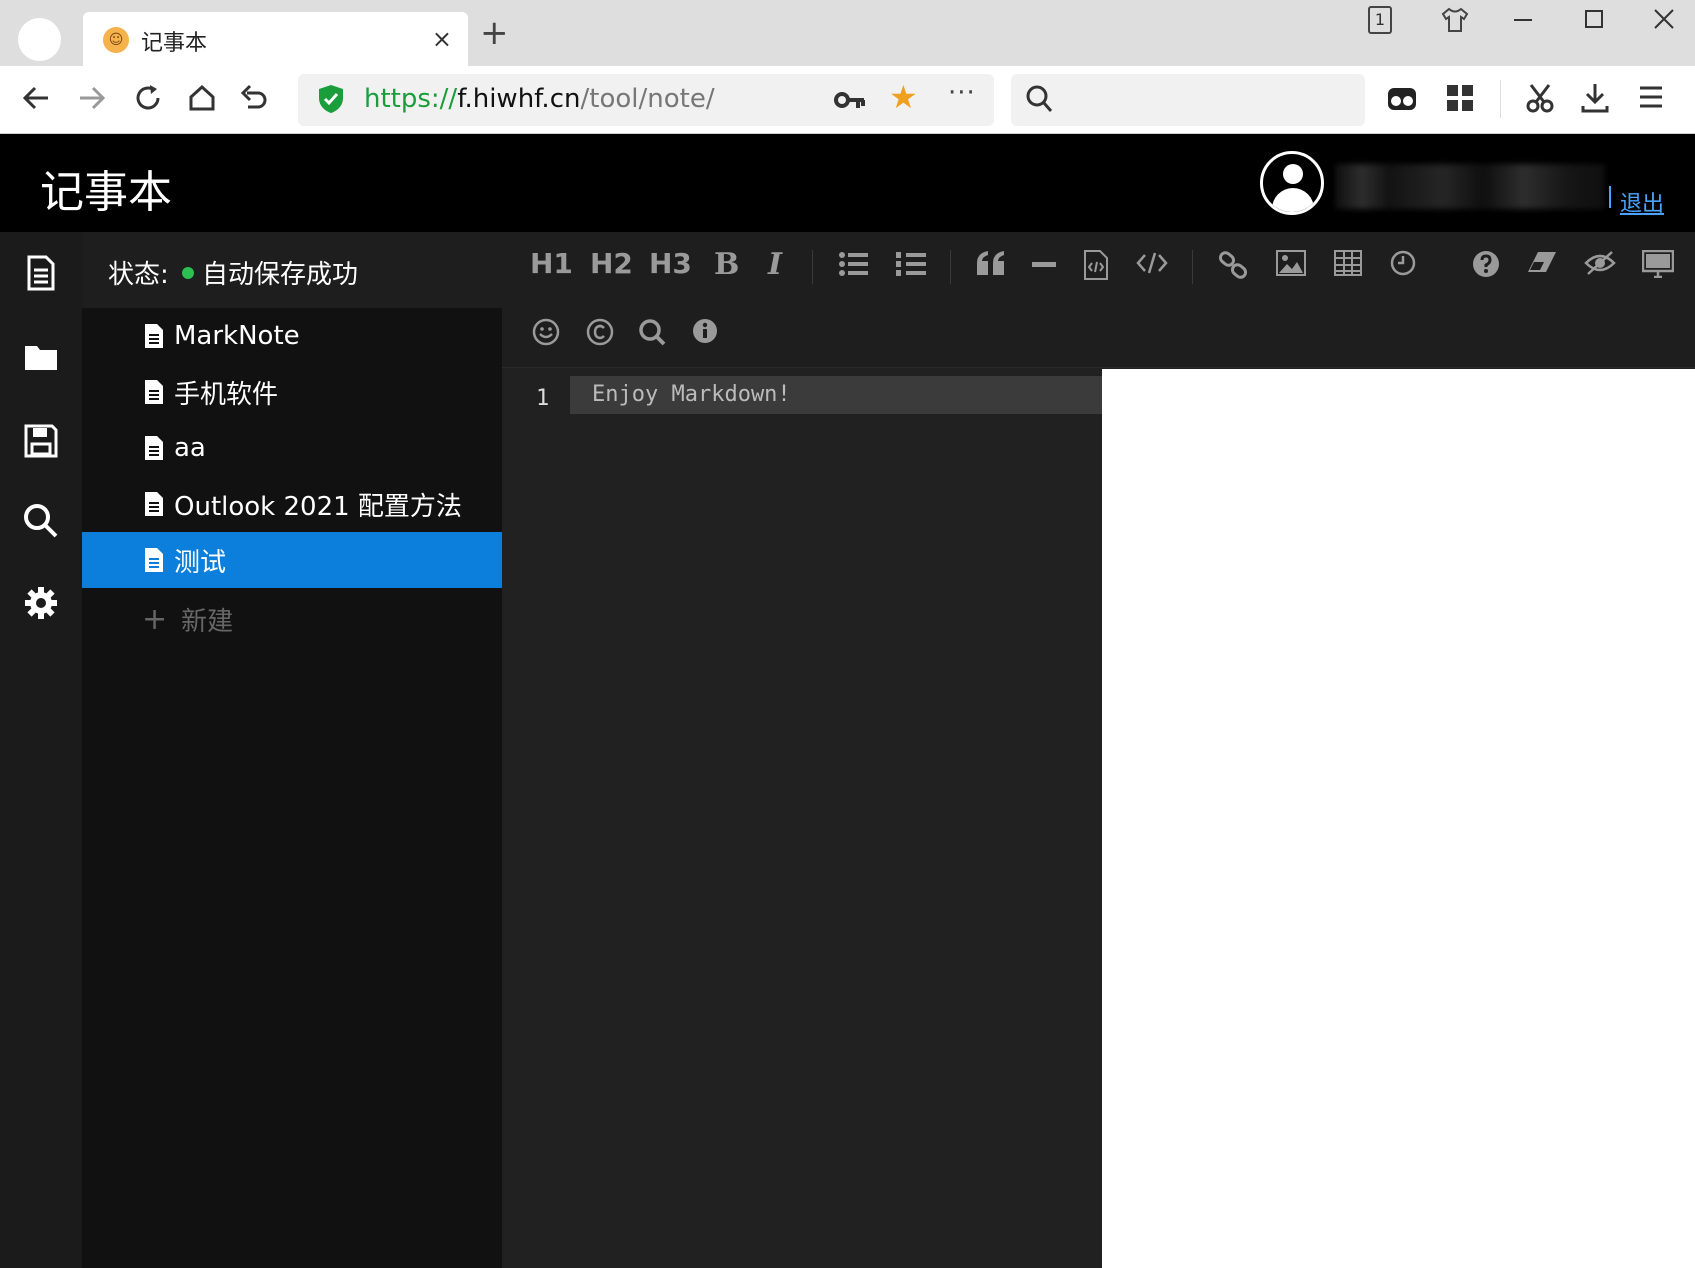 The image size is (1695, 1268). What do you see at coordinates (36, 98) in the screenshot?
I see `back-icon` at bounding box center [36, 98].